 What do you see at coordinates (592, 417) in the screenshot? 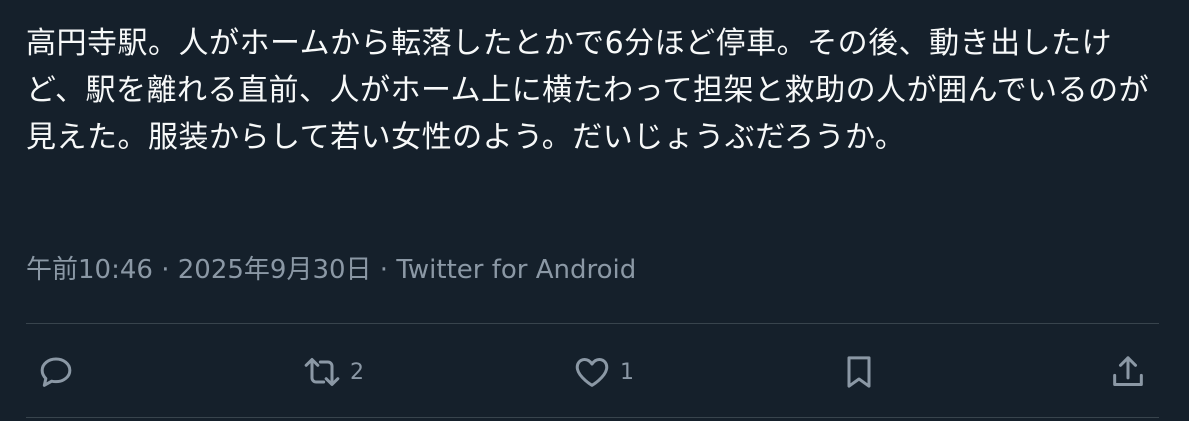
I see `divider-bottom` at bounding box center [592, 417].